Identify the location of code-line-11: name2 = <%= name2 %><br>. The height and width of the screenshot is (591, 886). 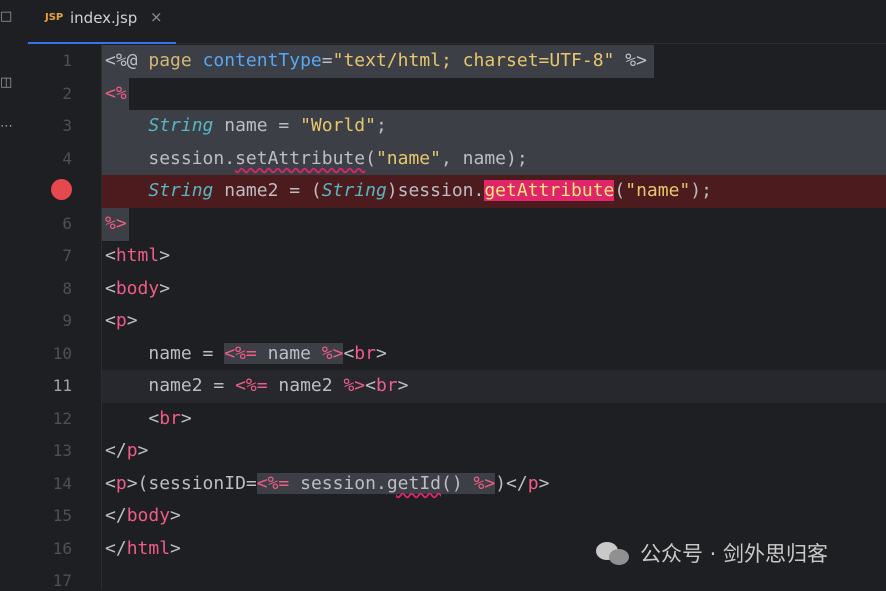
(278, 385).